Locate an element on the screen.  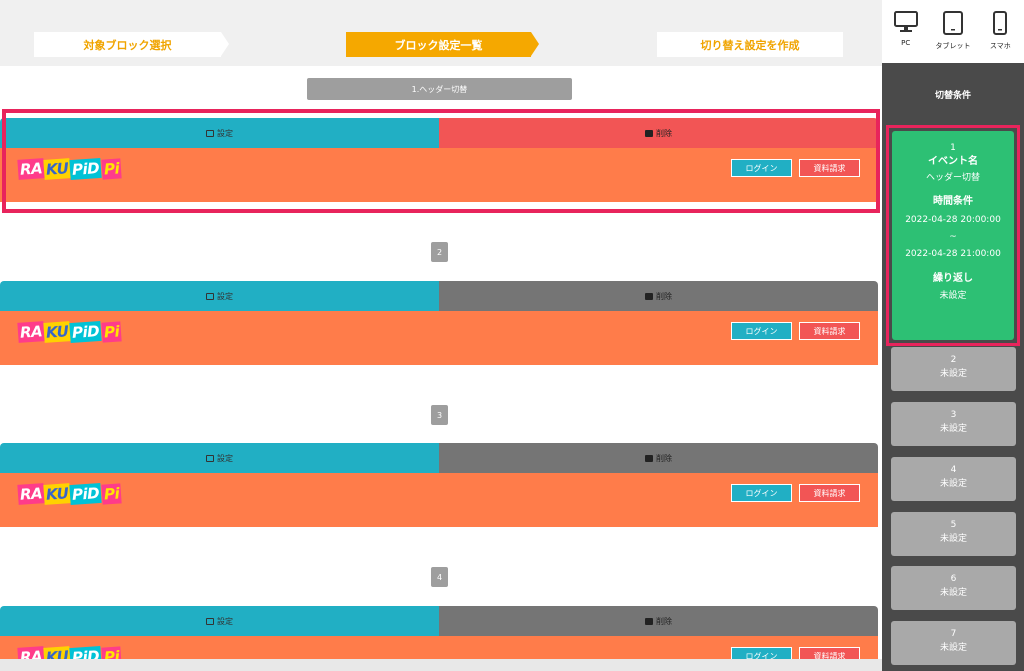
block-3: 設定 削除 RA KU PiD Pi ログイン 資料請求 is located at coordinates (439, 485).